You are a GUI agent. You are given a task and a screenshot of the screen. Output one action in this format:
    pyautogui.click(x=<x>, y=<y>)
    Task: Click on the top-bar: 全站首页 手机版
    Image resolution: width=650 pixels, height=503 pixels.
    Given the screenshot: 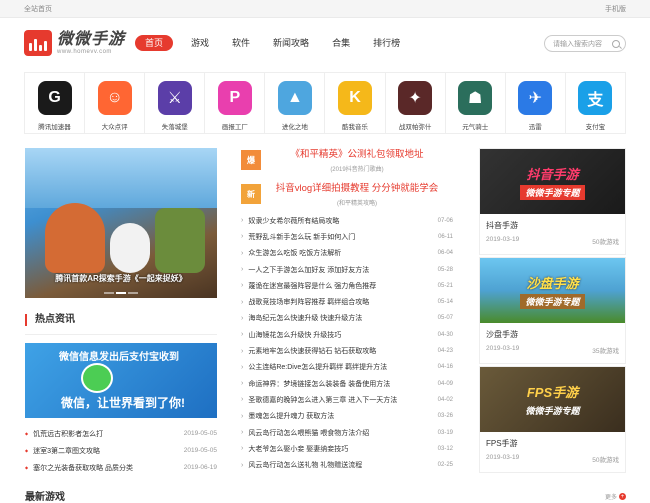 What is the action you would take?
    pyautogui.click(x=325, y=9)
    